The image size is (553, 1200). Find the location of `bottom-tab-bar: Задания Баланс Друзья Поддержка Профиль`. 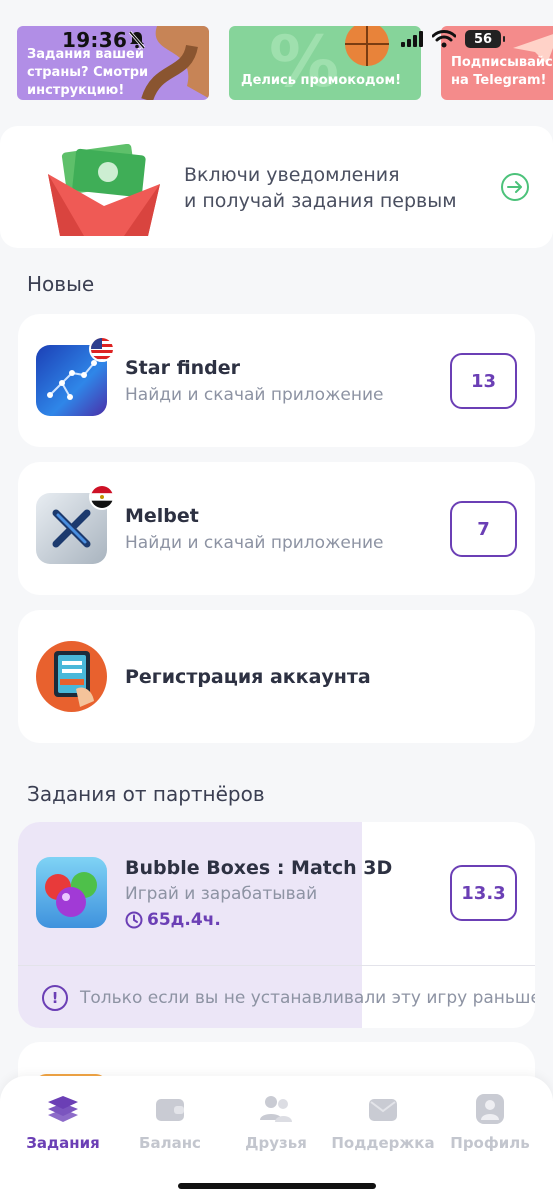

bottom-tab-bar: Задания Баланс Друзья Поддержка Профиль is located at coordinates (276, 1138).